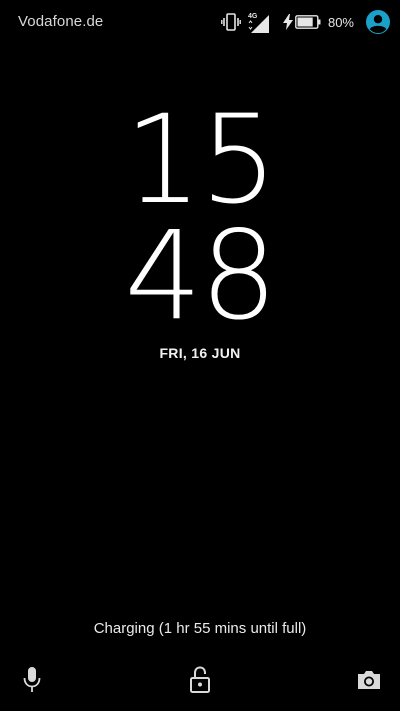  Describe the element at coordinates (340, 22) in the screenshot. I see `battery-percentage: 80%` at that location.